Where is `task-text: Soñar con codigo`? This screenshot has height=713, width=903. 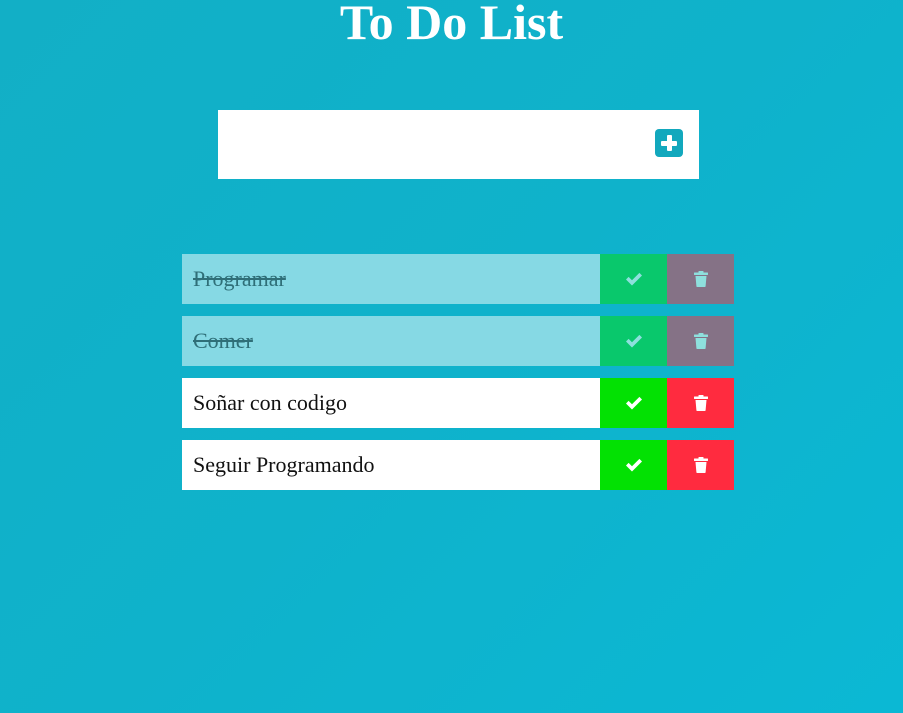 task-text: Soñar con codigo is located at coordinates (391, 403).